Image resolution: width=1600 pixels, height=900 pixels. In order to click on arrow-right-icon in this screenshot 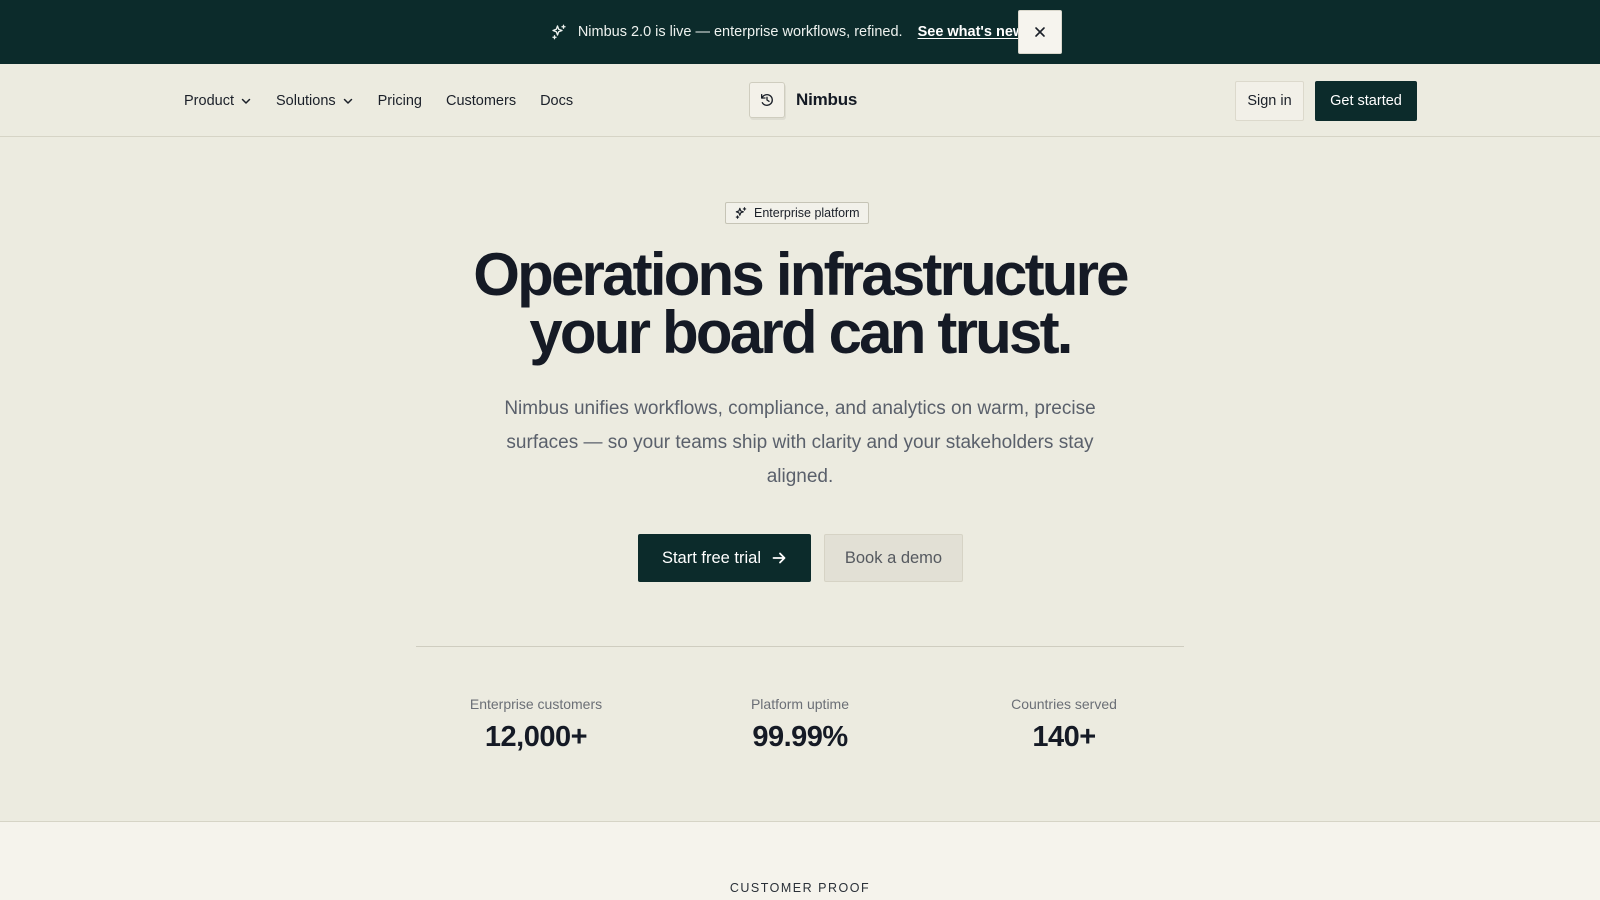, I will do `click(779, 558)`.